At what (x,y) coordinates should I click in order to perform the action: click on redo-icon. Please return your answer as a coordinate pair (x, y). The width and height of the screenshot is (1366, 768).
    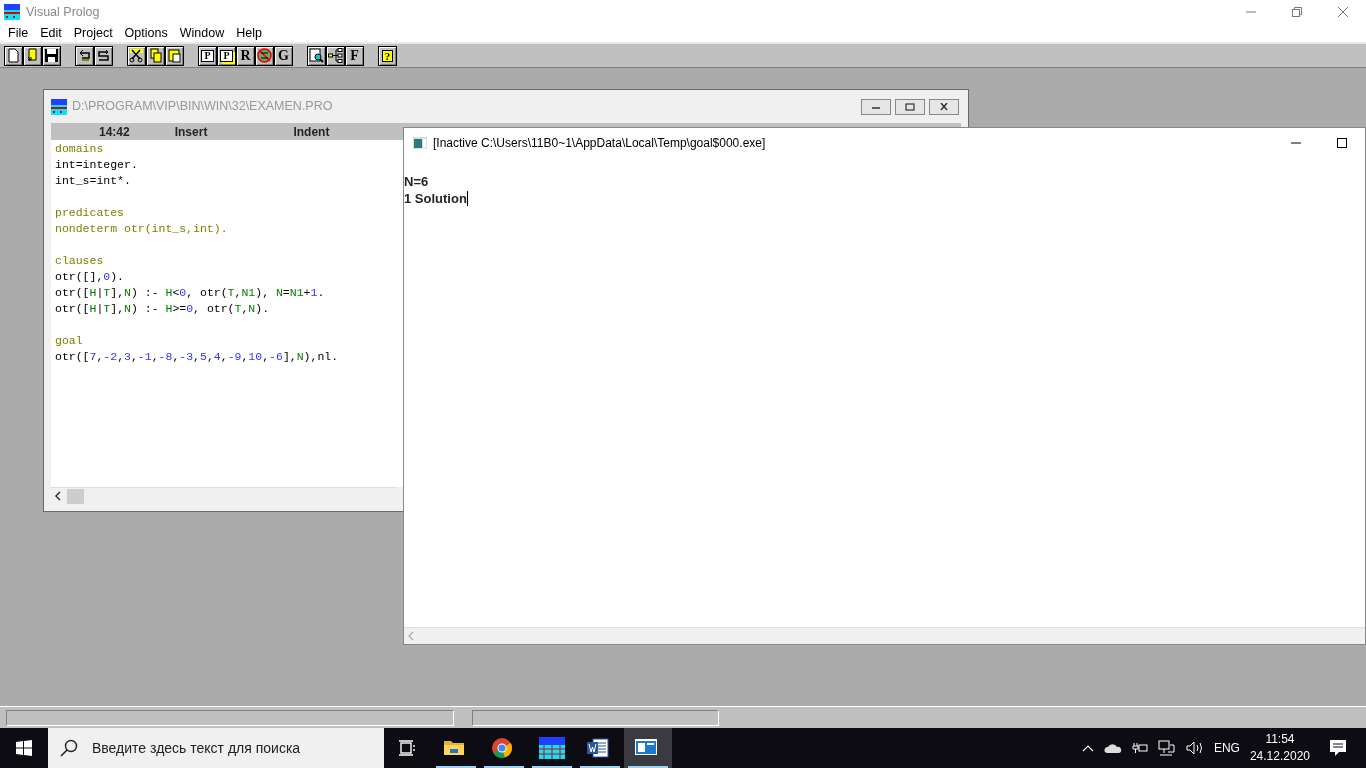
    Looking at the image, I should click on (103, 55).